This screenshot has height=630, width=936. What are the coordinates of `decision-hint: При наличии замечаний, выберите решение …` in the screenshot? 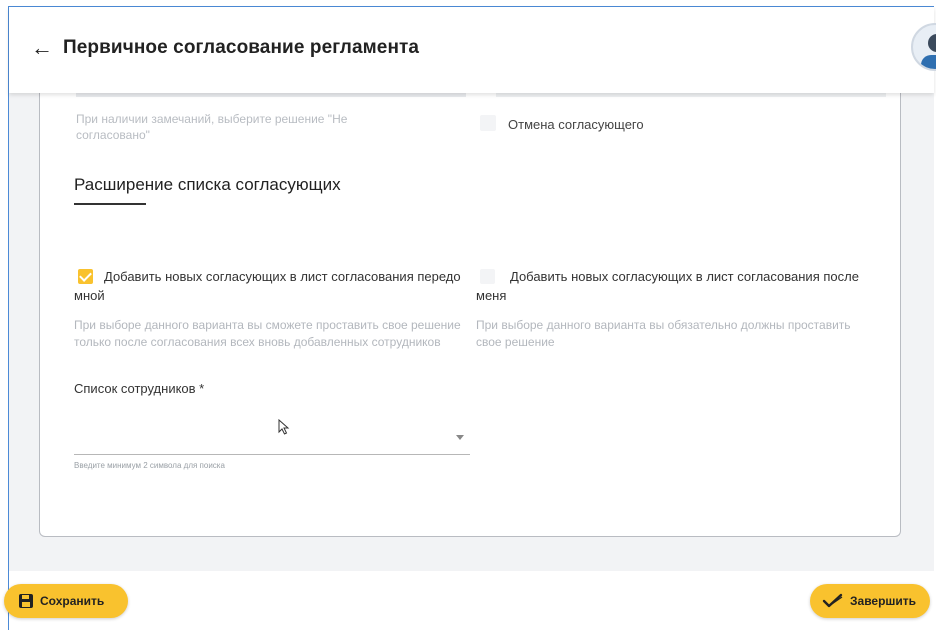 It's located at (212, 127).